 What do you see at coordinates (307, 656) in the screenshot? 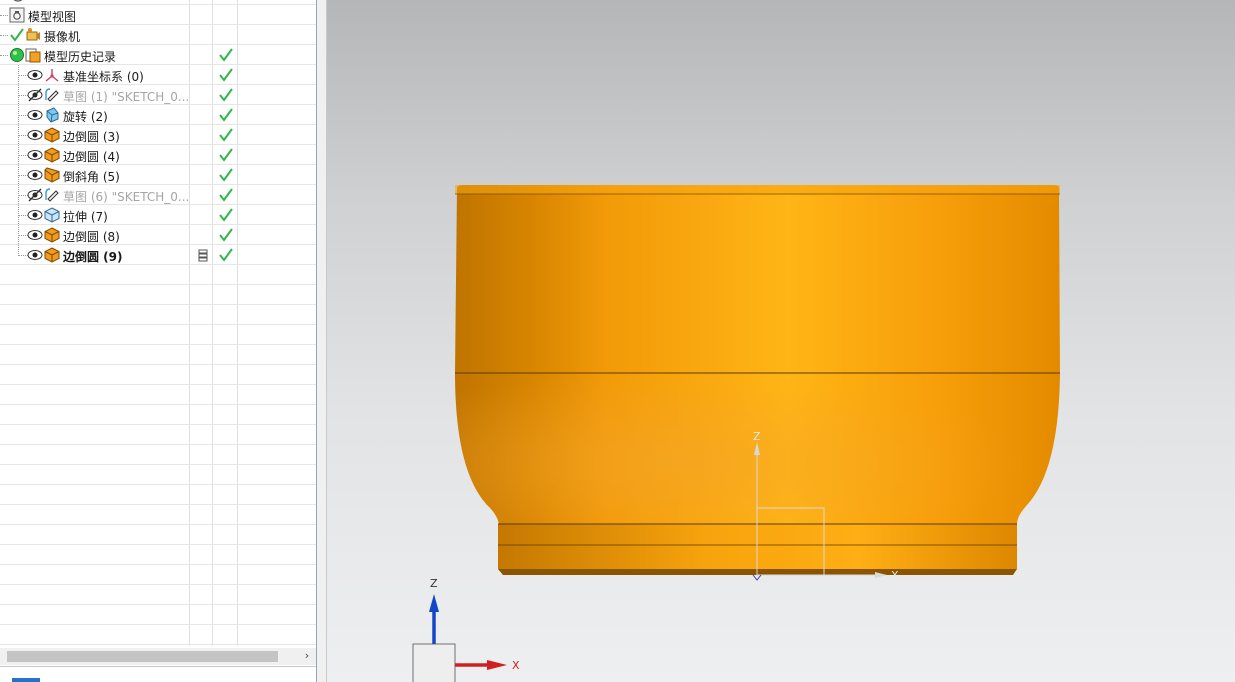
I see `scroll-right-arrow-icon: ›` at bounding box center [307, 656].